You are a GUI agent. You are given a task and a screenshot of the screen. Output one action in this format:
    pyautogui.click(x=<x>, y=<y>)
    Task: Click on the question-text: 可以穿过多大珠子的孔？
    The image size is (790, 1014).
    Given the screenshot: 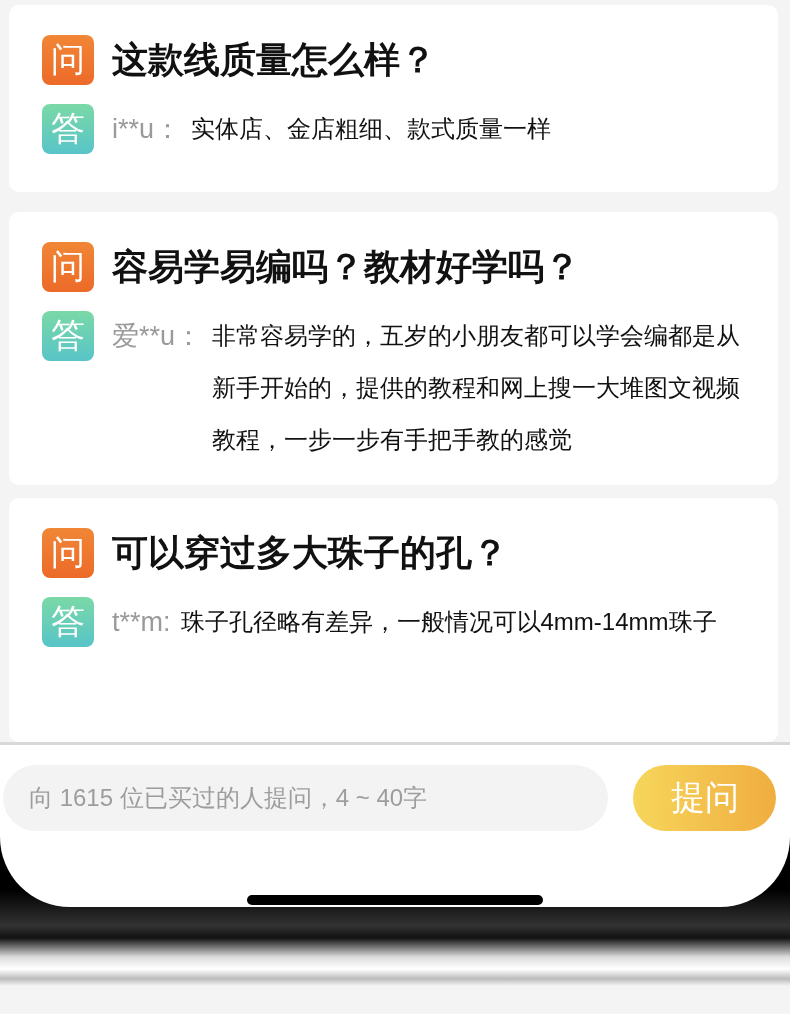 What is the action you would take?
    pyautogui.click(x=310, y=552)
    